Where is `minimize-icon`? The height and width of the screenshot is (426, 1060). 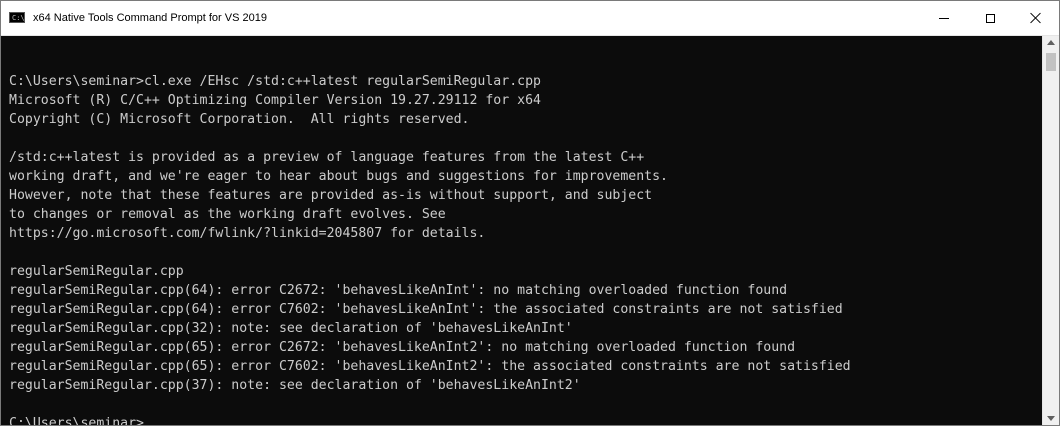
minimize-icon is located at coordinates (944, 18).